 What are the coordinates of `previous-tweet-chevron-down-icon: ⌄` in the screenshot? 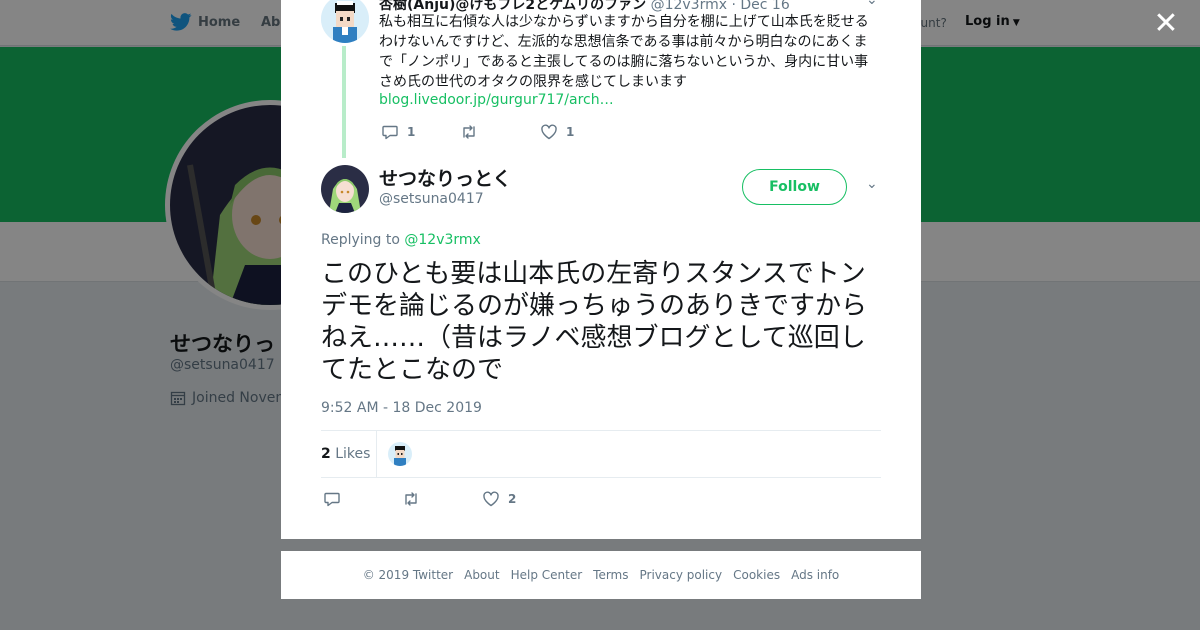 It's located at (872, 4).